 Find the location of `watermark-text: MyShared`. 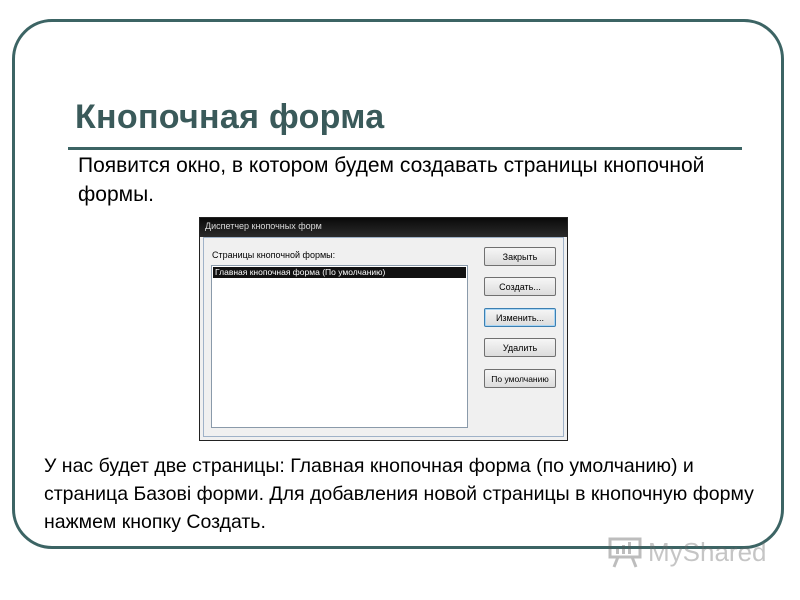

watermark-text: MyShared is located at coordinates (707, 551).